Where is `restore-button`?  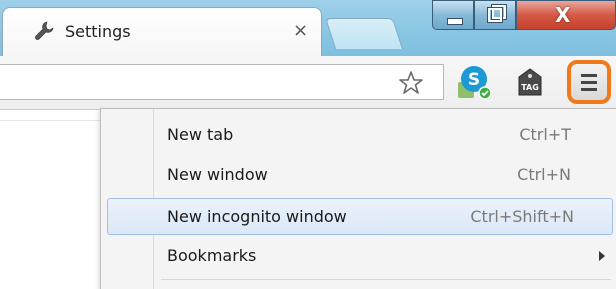 restore-button is located at coordinates (495, 15).